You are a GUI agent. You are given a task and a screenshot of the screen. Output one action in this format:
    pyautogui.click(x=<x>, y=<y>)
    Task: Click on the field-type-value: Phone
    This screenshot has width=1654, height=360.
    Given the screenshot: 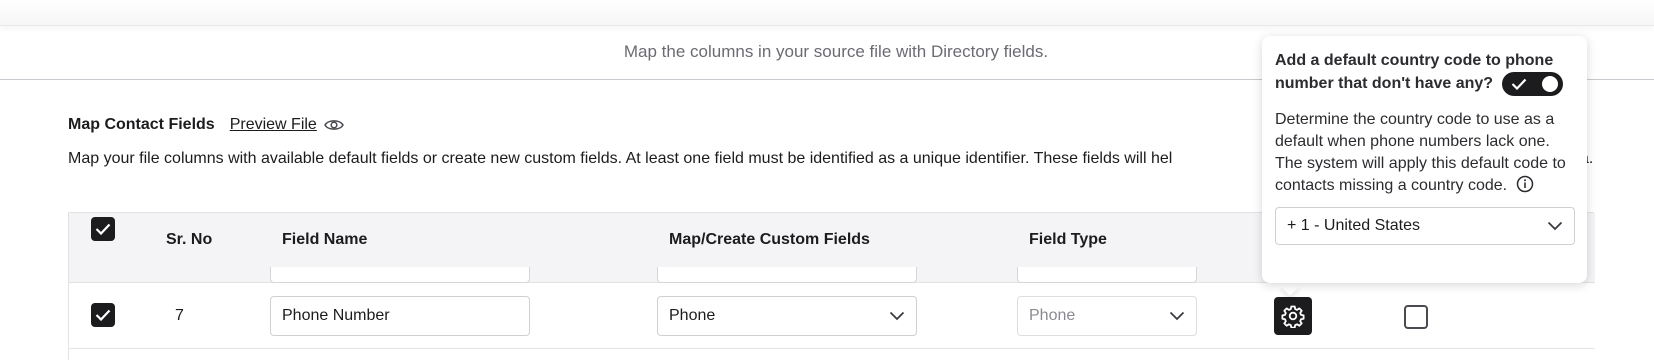 What is the action you would take?
    pyautogui.click(x=1052, y=315)
    